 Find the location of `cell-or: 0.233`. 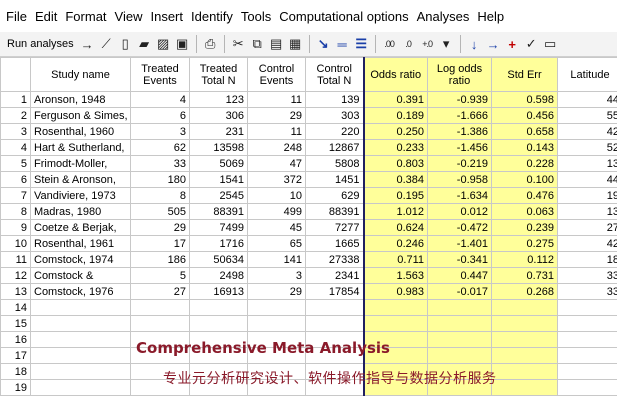

cell-or: 0.233 is located at coordinates (395, 147).